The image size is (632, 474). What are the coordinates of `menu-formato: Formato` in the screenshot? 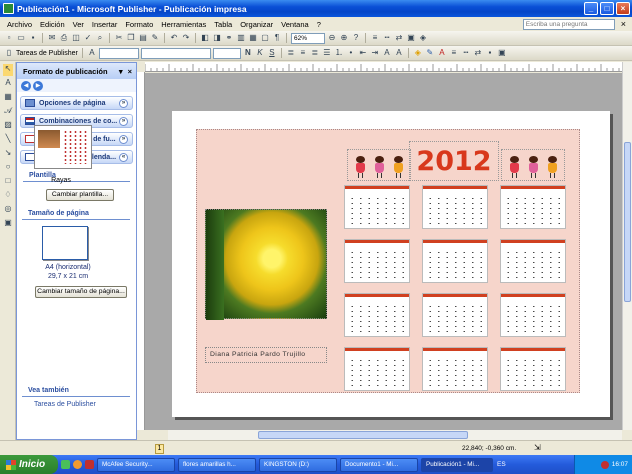 It's located at (139, 24).